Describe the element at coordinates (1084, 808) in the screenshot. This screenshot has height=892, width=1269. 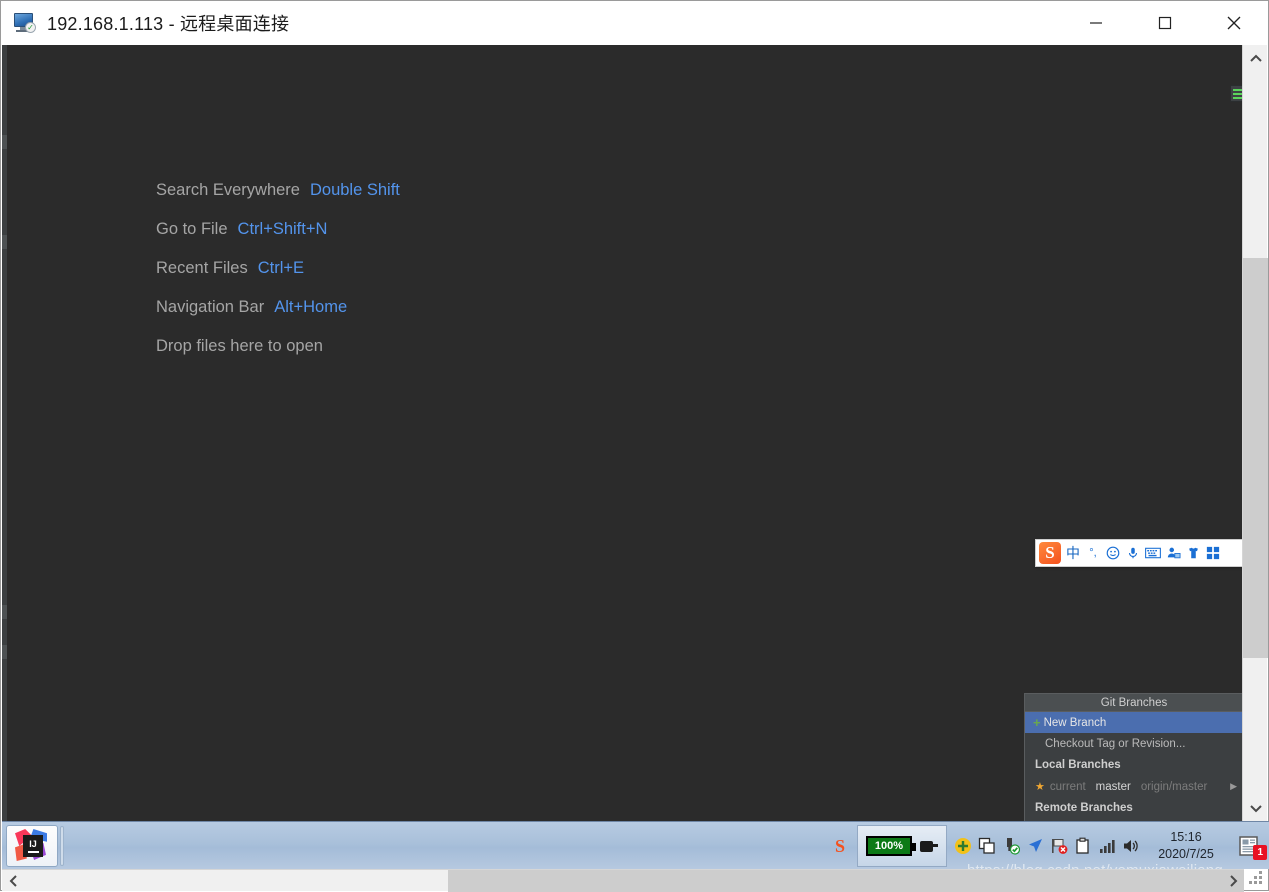
I see `git-remote-branches-header: Remote Branches` at that location.